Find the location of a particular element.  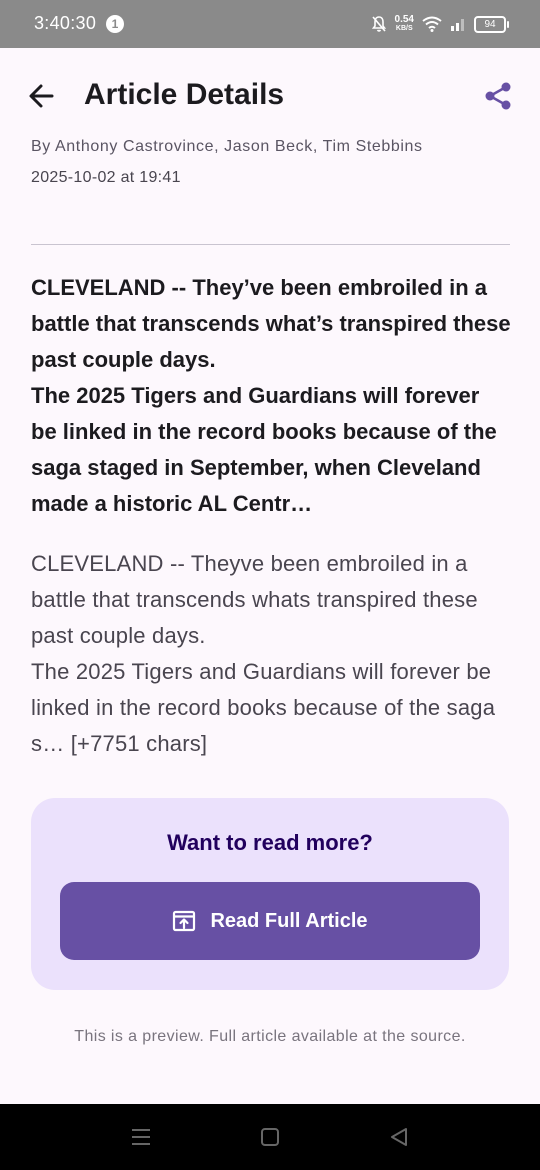

battery-indicator: 94 is located at coordinates (491, 24).